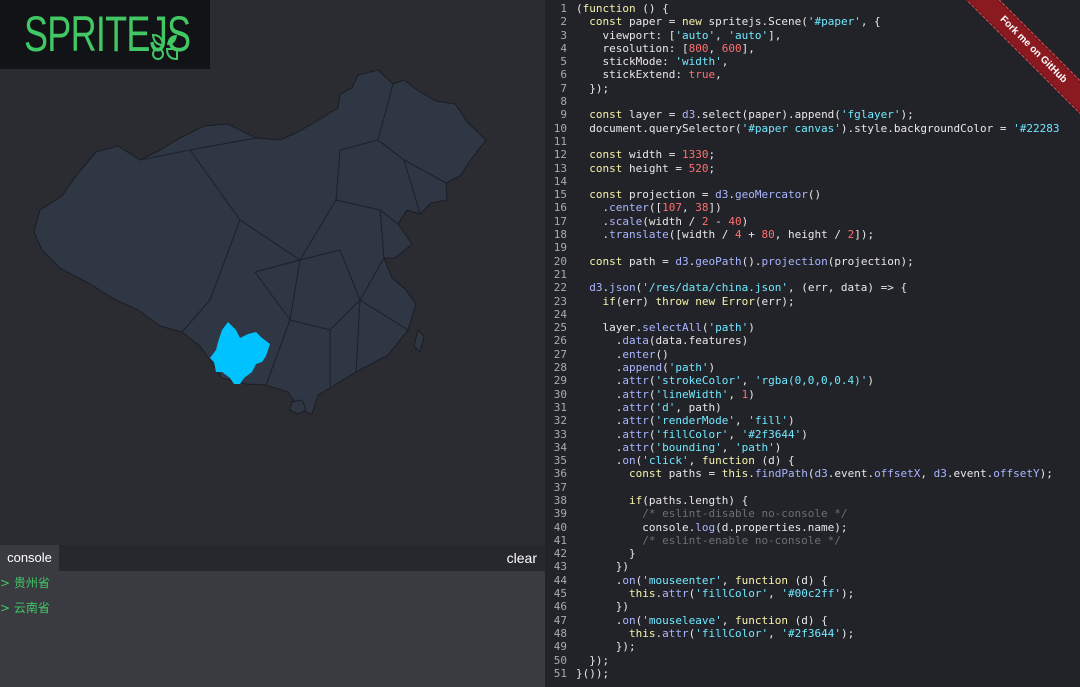  I want to click on line-number: 50, so click(560, 660).